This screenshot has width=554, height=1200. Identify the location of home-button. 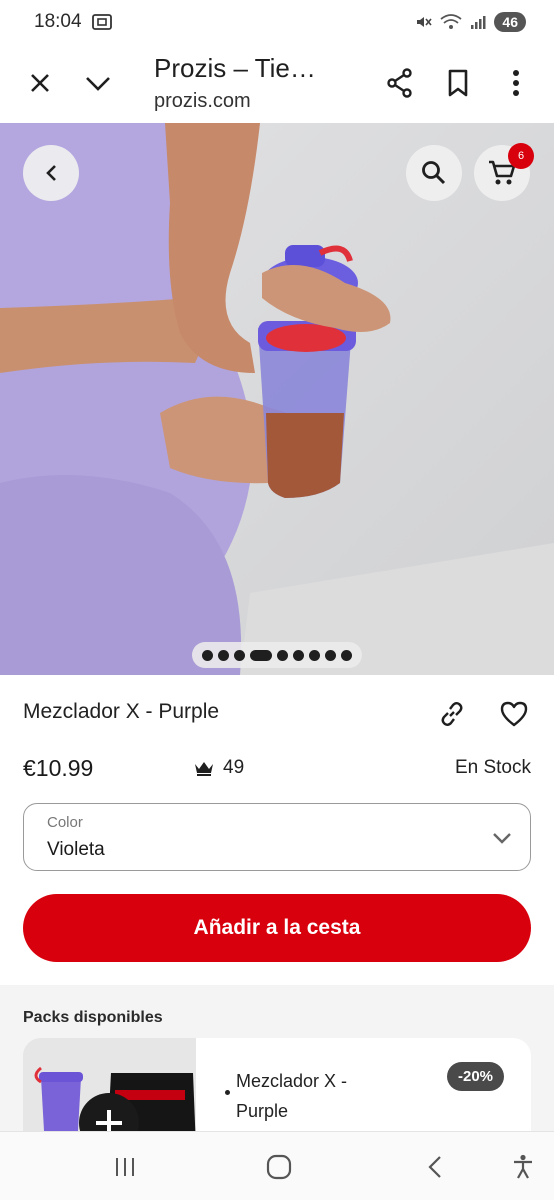
(279, 1167).